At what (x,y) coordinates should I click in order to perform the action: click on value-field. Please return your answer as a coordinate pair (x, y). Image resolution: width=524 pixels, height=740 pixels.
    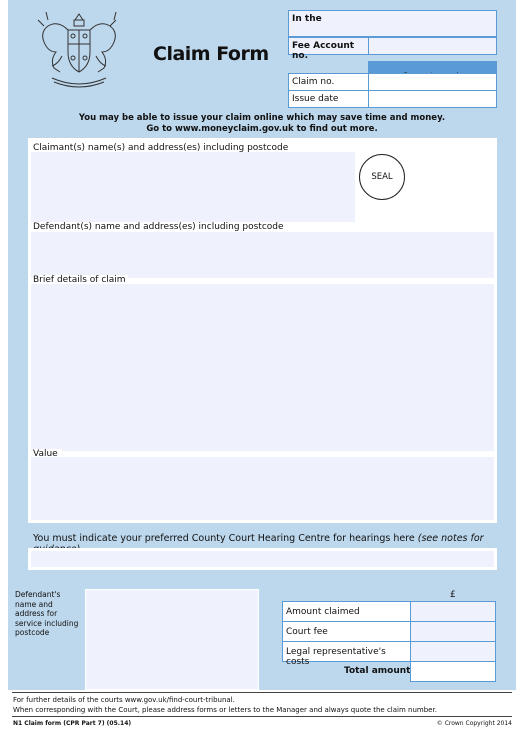
    Looking at the image, I should click on (262, 488).